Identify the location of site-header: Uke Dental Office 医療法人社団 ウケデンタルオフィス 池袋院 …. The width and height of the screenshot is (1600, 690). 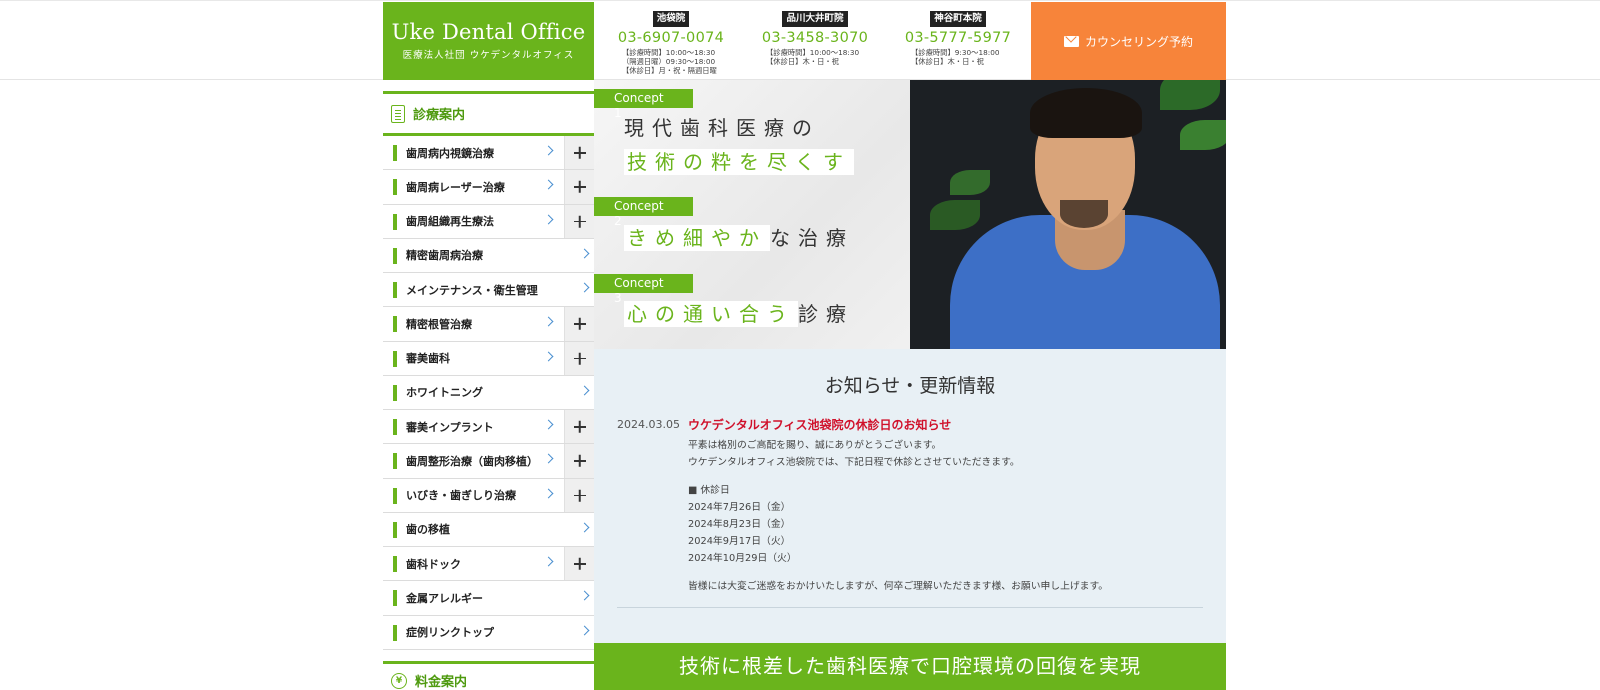
(800, 40).